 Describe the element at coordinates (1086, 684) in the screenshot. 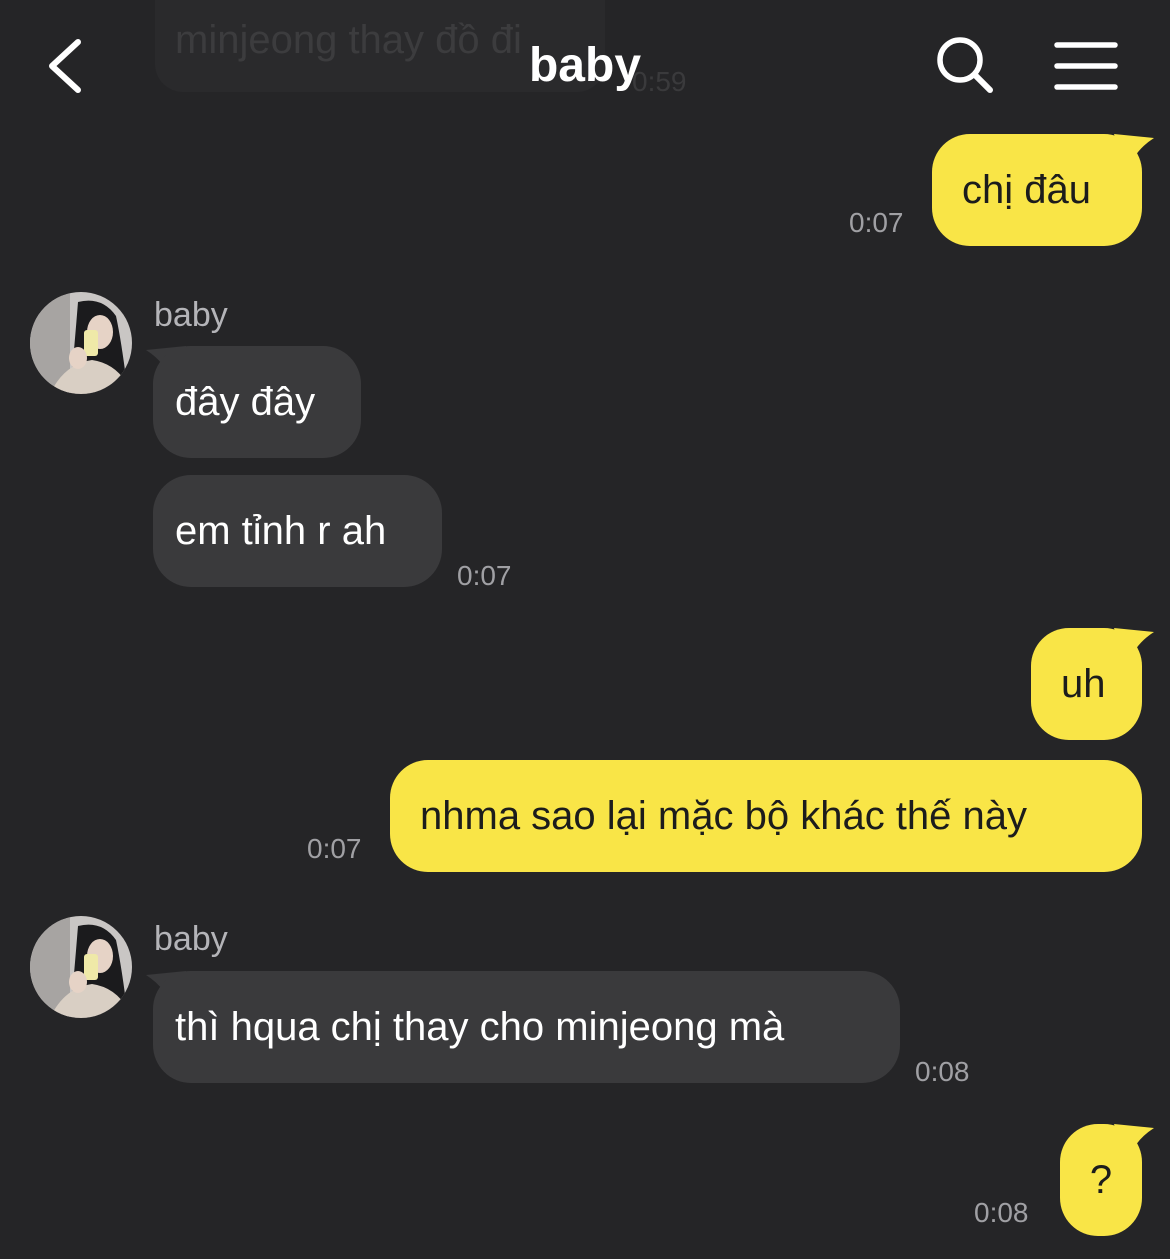

I see `outgoing-message: uh` at that location.